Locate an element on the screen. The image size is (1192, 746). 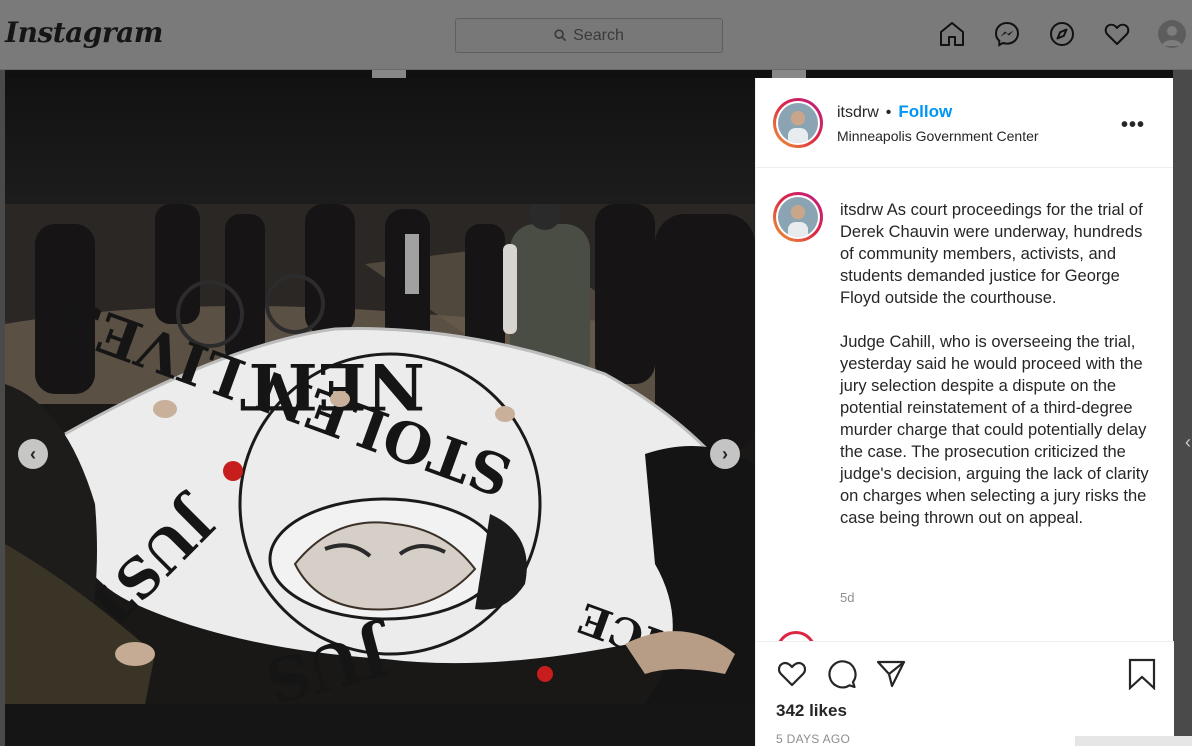
caption-username: itsdrw is located at coordinates (861, 210).